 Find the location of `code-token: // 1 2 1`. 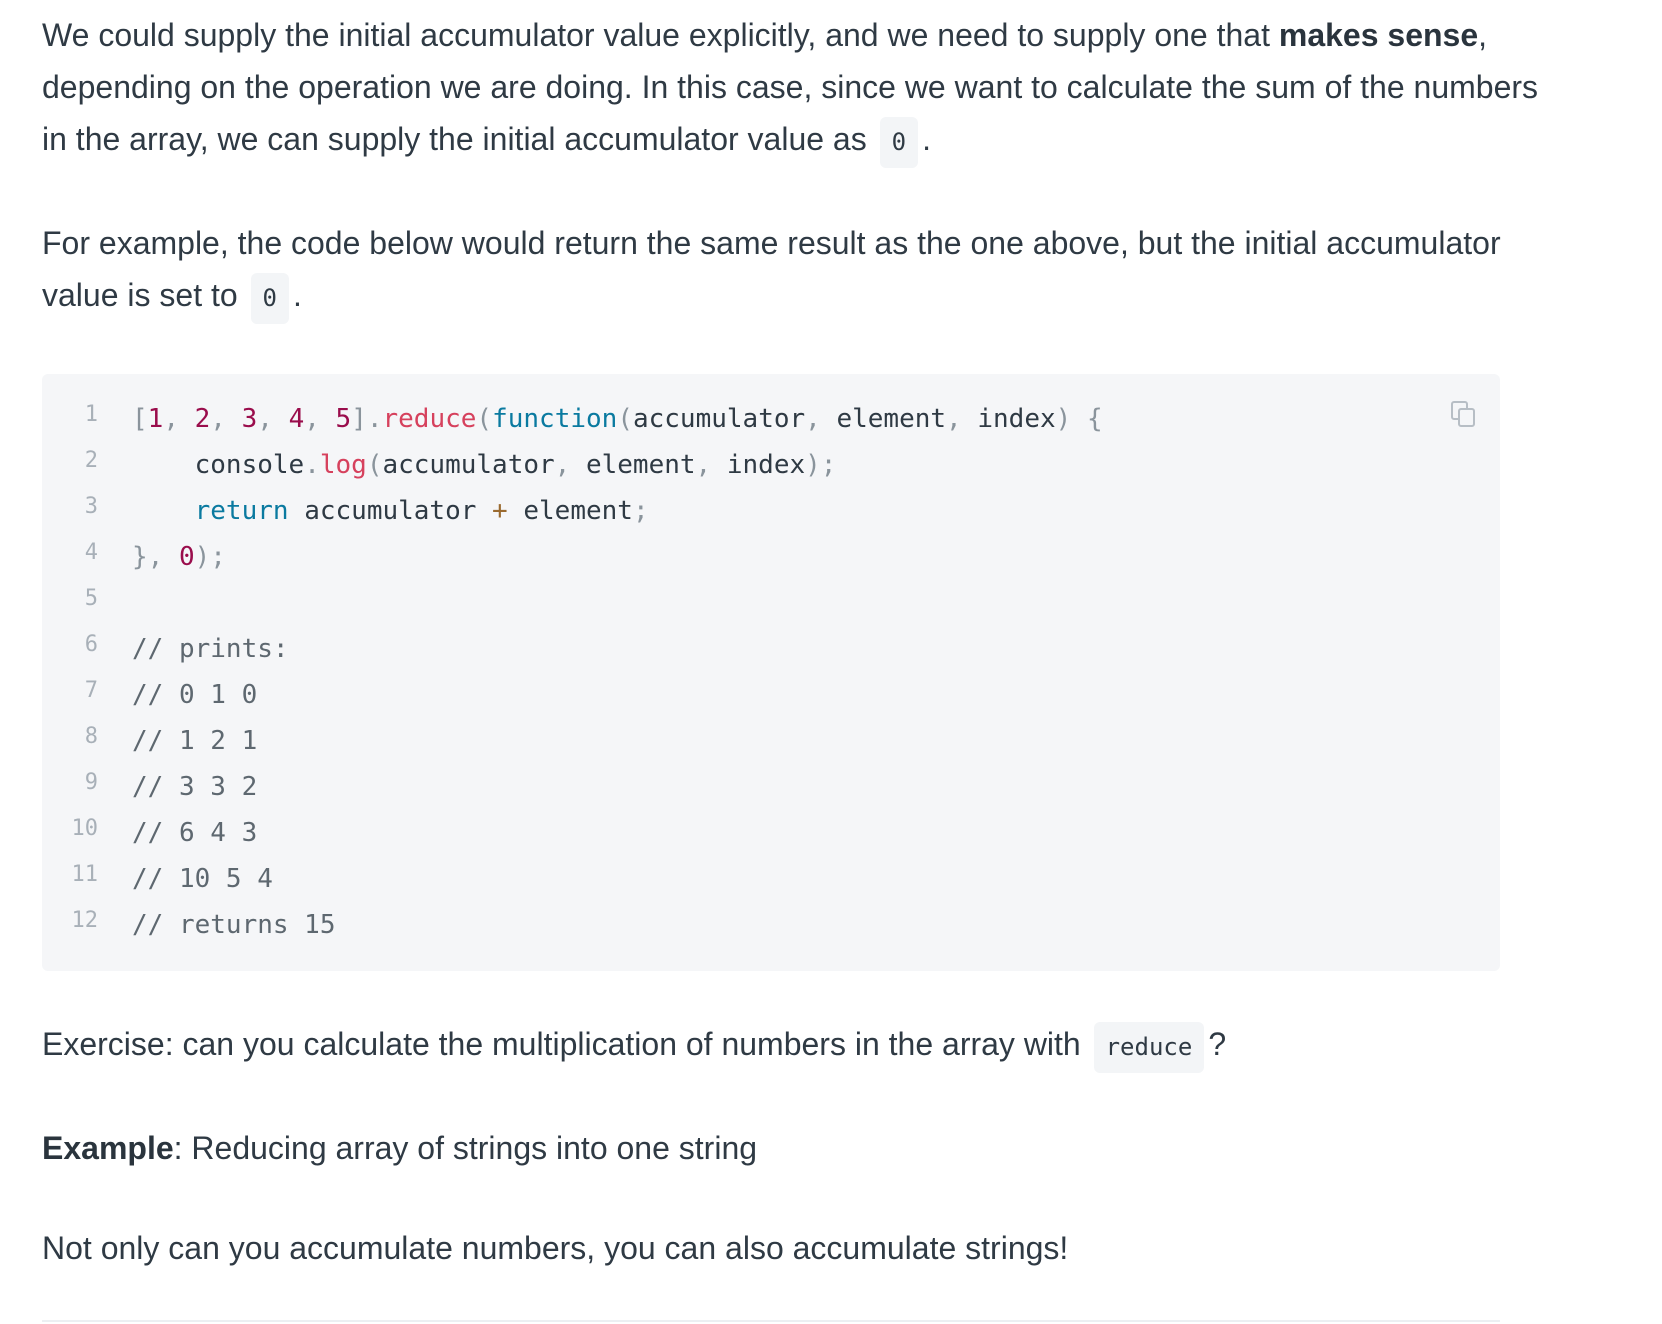

code-token: // 1 2 1 is located at coordinates (195, 741).